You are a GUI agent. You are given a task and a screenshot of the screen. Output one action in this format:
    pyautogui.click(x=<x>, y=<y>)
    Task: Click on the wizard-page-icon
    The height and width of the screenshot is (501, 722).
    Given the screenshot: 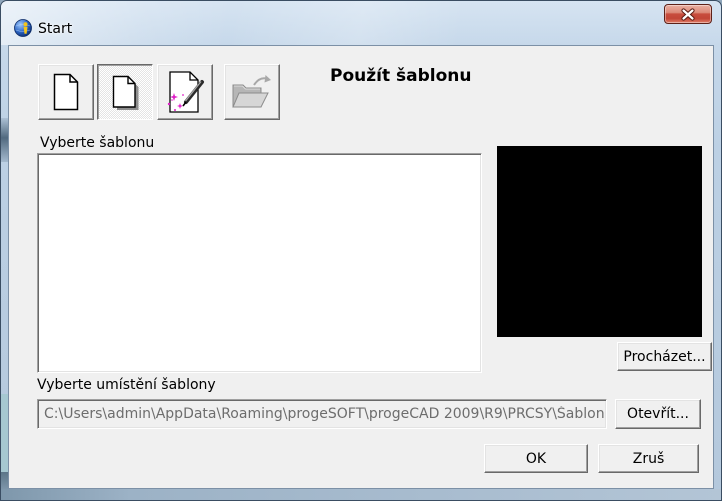 What is the action you would take?
    pyautogui.click(x=185, y=92)
    